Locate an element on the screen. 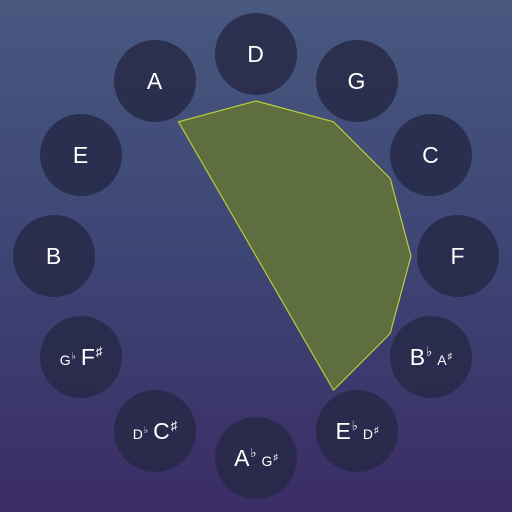 The height and width of the screenshot is (512, 512). note-label: D is located at coordinates (255, 54).